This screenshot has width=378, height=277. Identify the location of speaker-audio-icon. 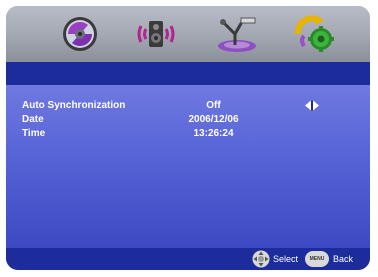
(156, 34).